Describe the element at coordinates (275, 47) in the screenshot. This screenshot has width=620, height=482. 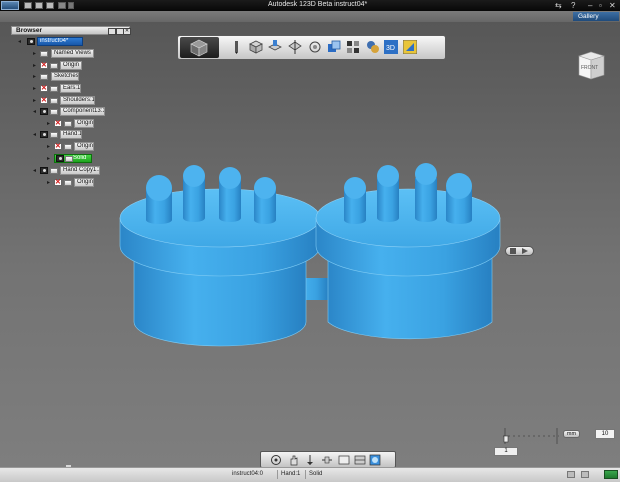
I see `extrude-icon` at that location.